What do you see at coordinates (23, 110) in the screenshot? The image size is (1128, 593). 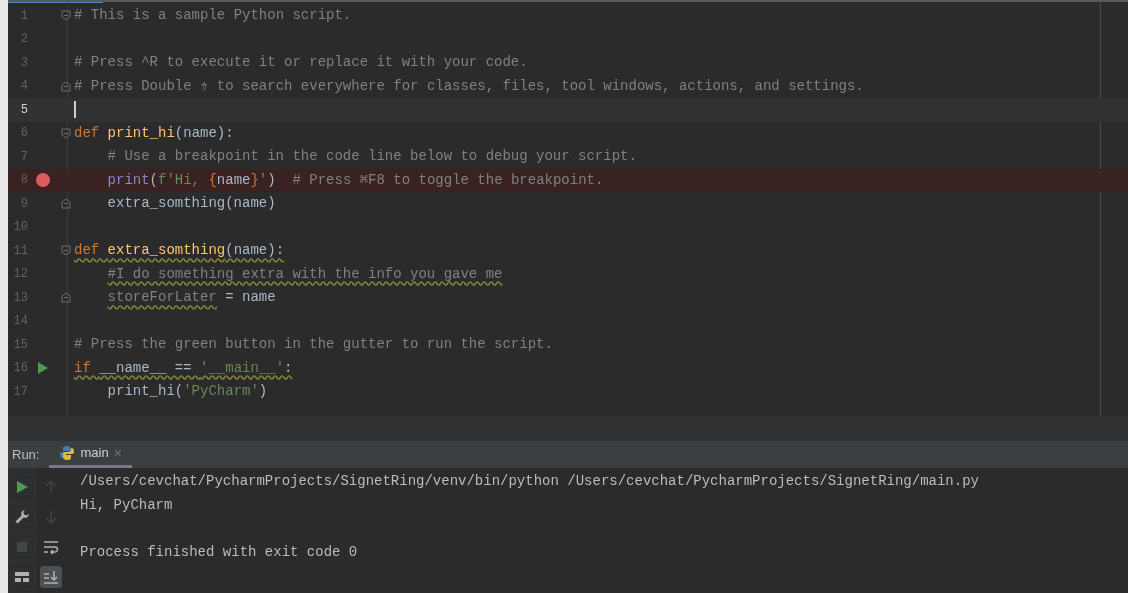 I see `line-number: 5` at bounding box center [23, 110].